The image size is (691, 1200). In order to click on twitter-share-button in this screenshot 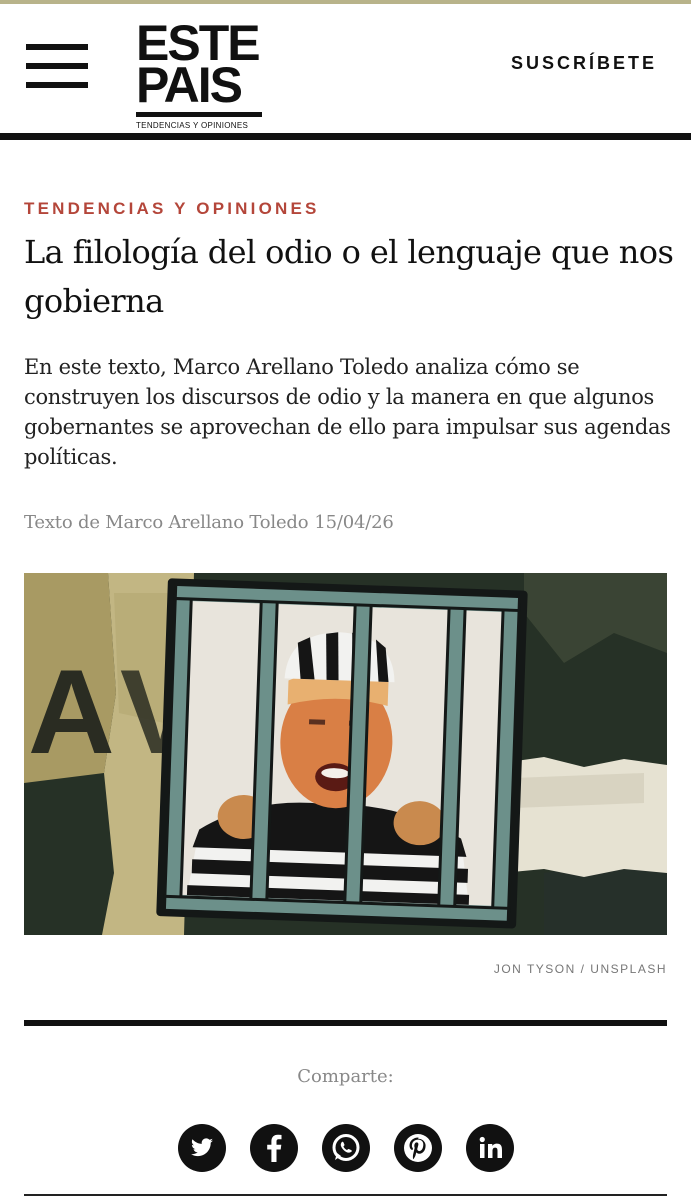, I will do `click(202, 1148)`.